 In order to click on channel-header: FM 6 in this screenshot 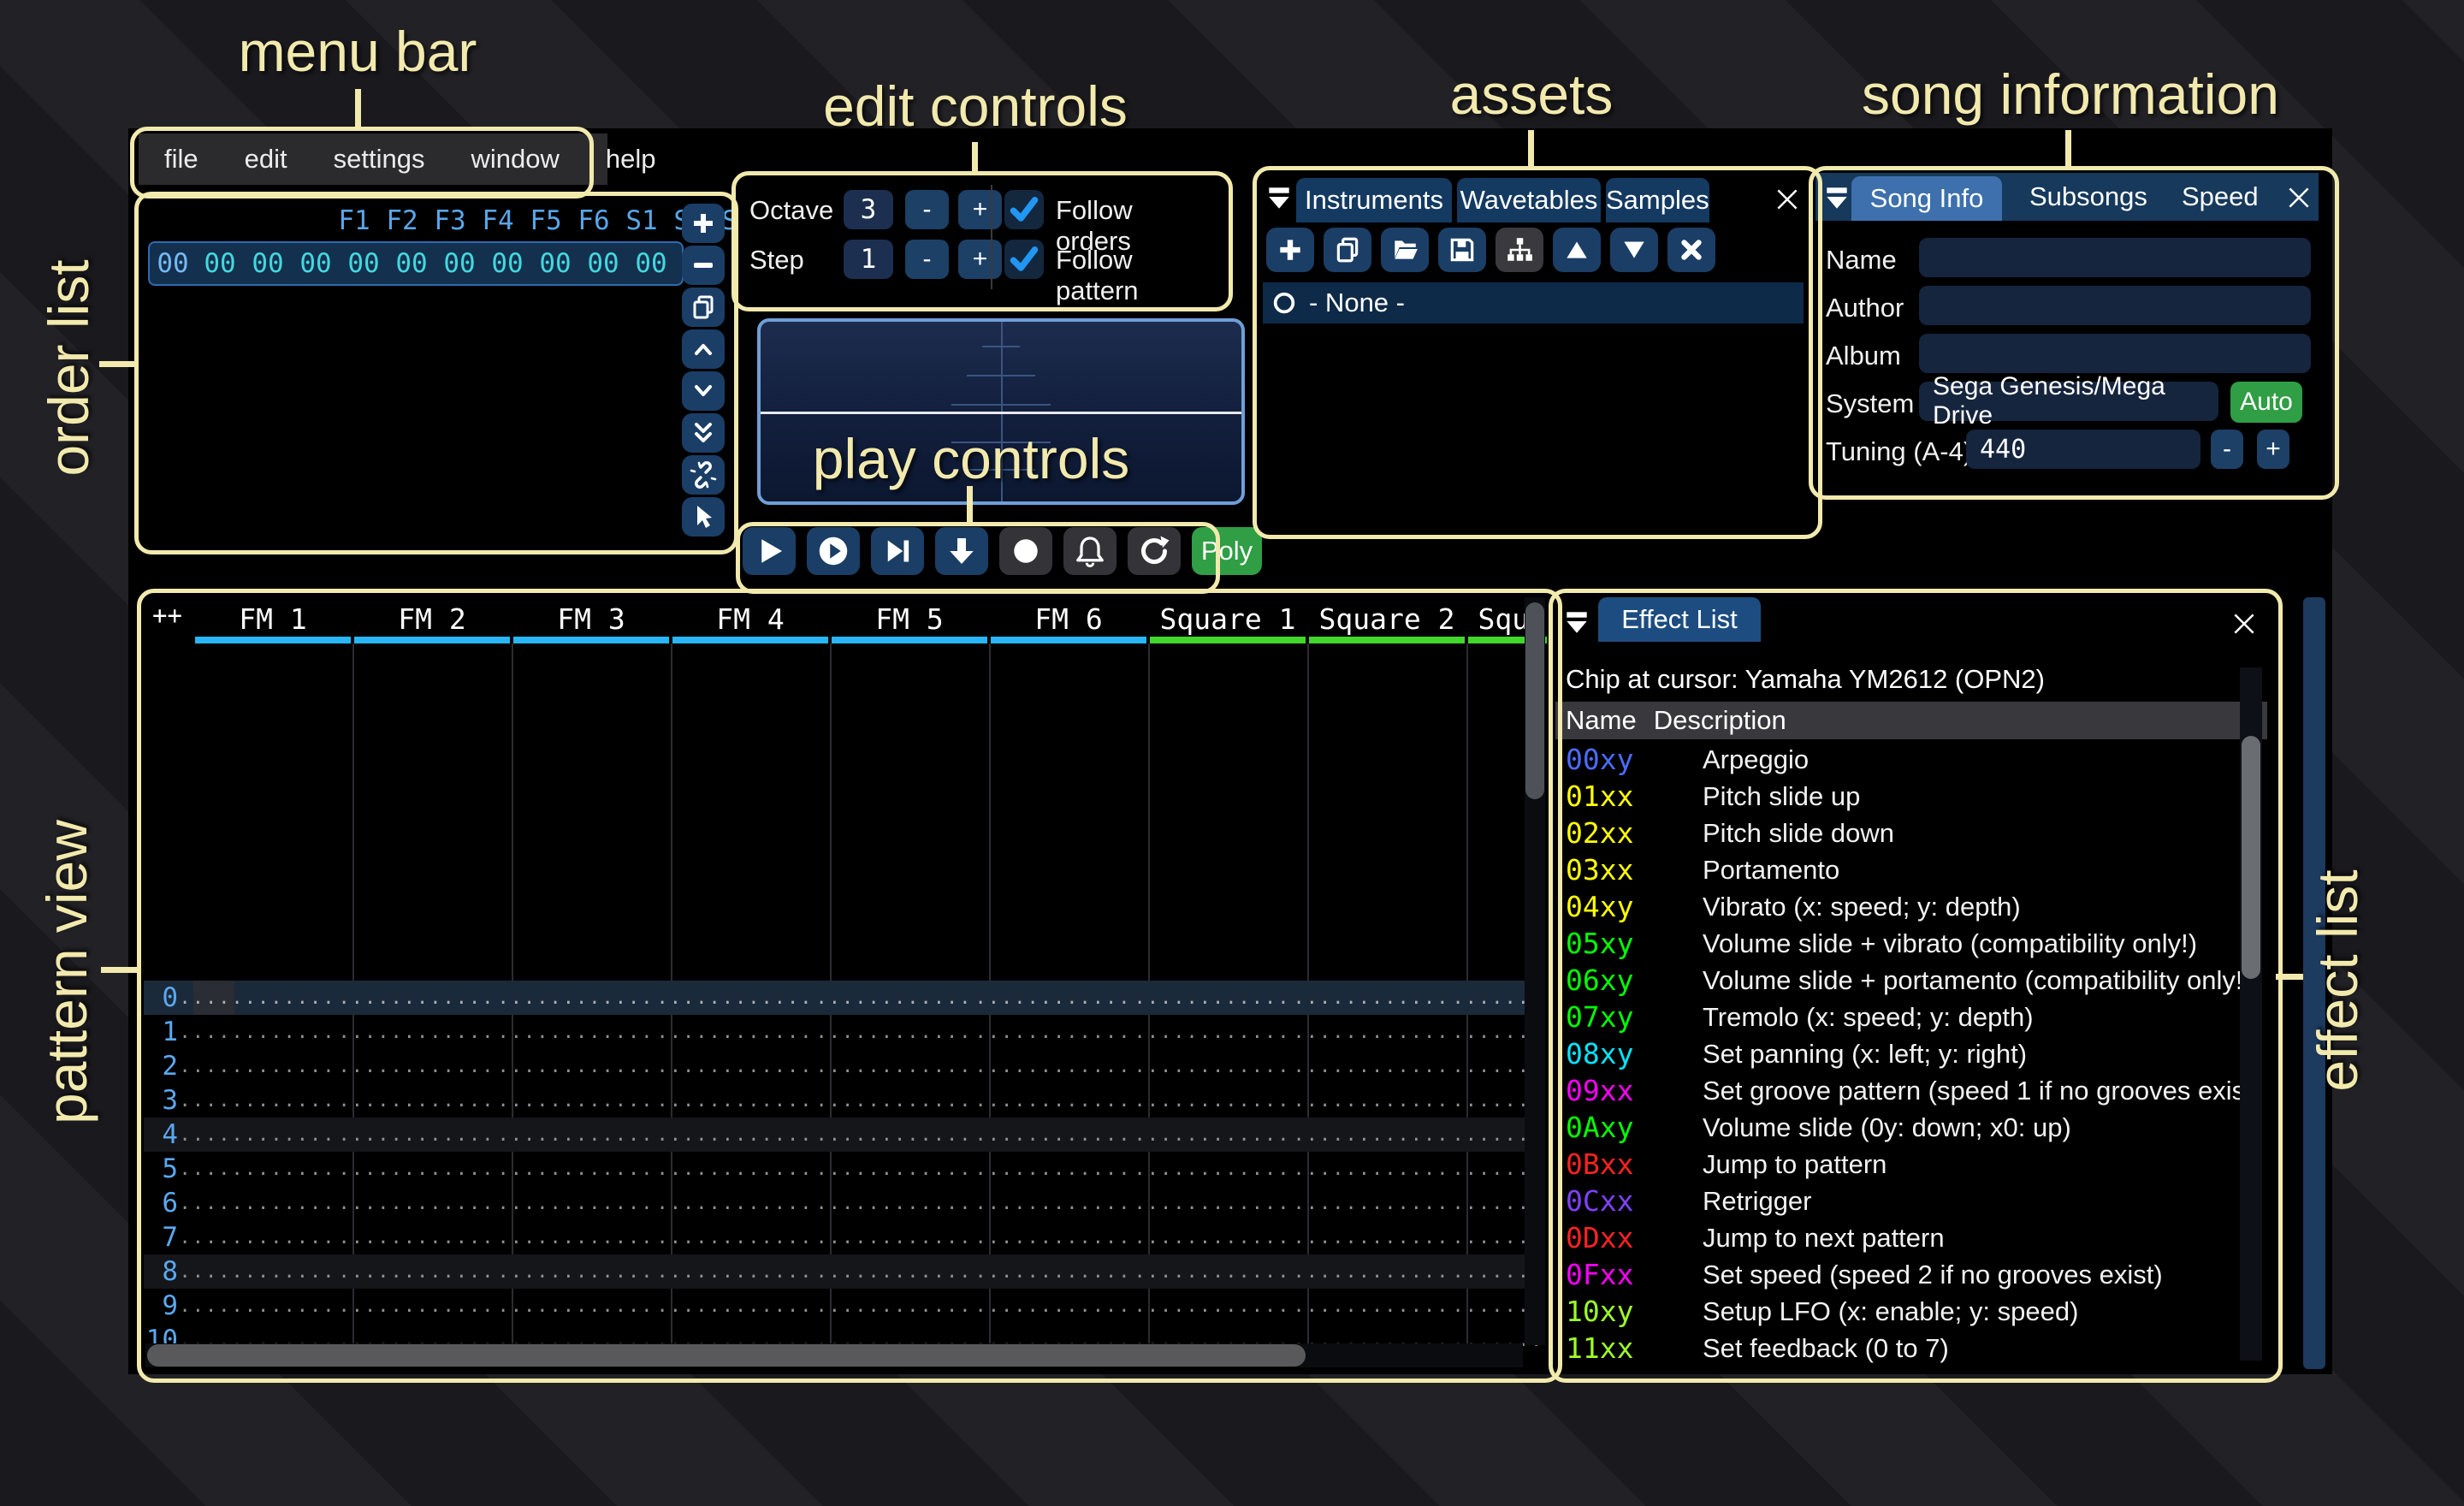, I will do `click(1068, 619)`.